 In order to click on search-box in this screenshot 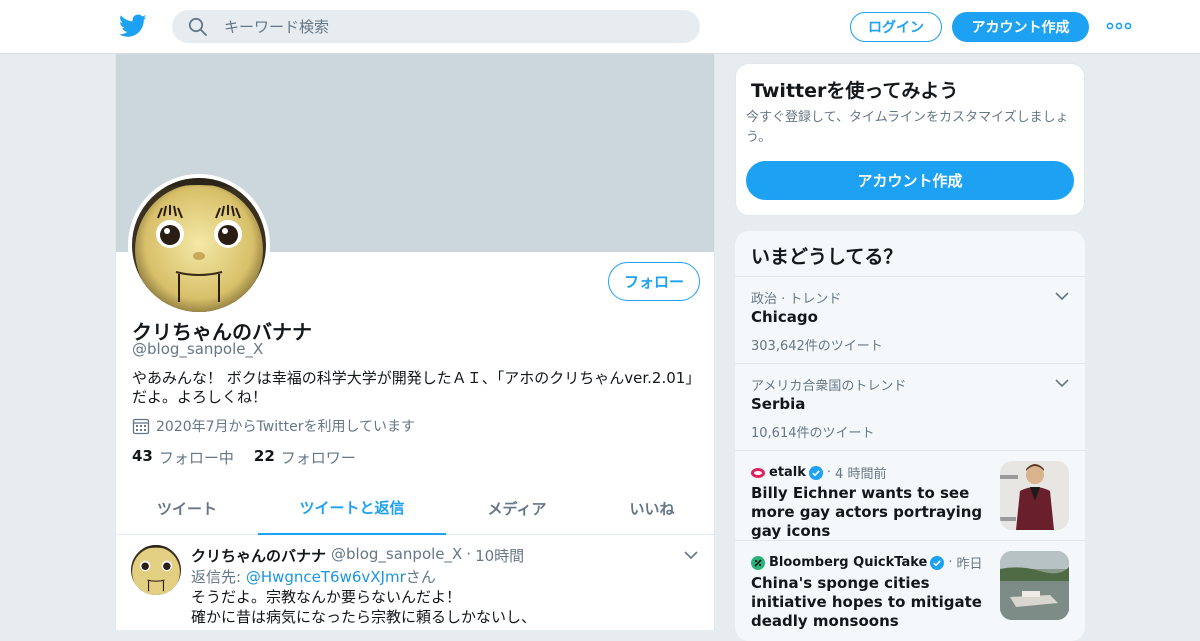, I will do `click(436, 26)`.